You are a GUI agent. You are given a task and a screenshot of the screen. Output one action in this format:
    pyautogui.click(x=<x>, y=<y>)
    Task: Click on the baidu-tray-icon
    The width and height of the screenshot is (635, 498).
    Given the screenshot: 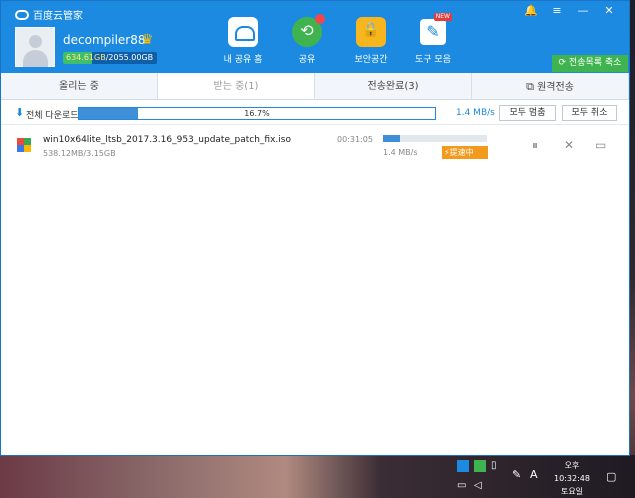 What is the action you would take?
    pyautogui.click(x=463, y=466)
    